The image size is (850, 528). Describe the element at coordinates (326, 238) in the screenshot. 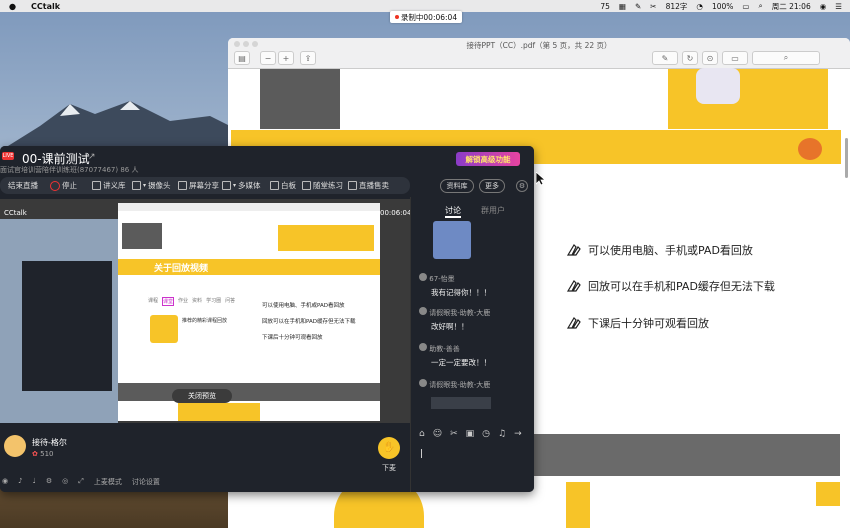

I see `shared-yellow-block` at that location.